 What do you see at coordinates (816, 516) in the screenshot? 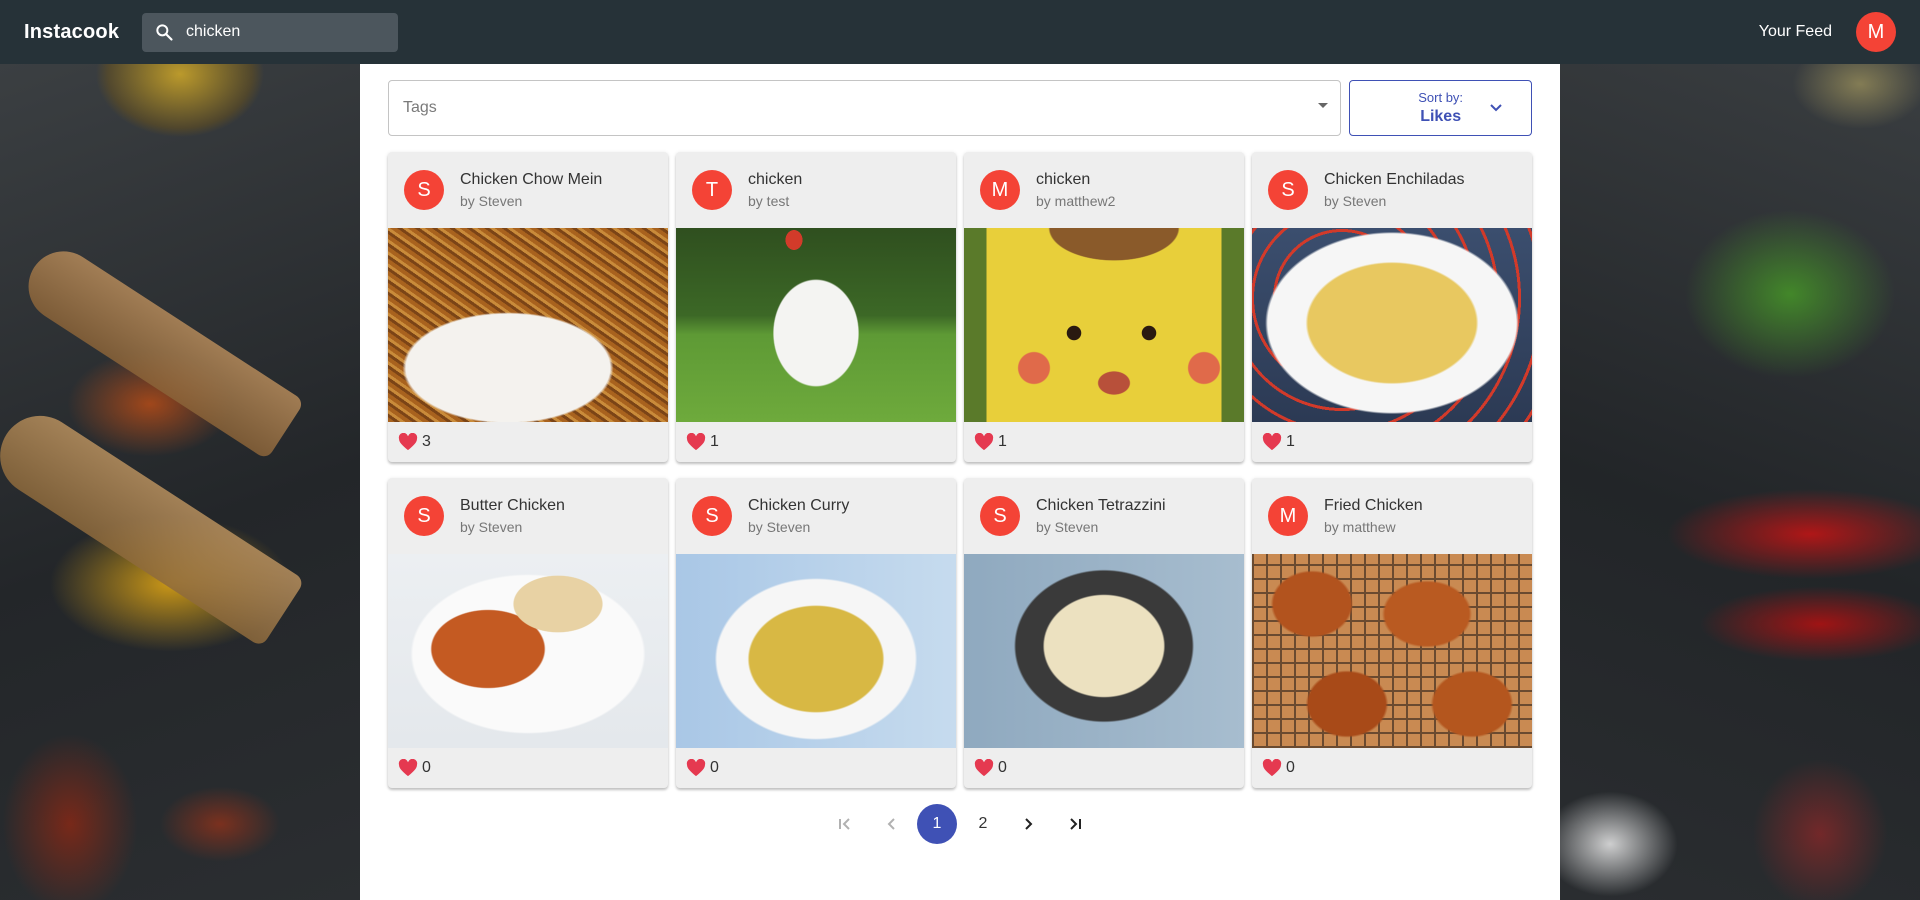
I see `card-header: S Chicken Curry by Steven` at bounding box center [816, 516].